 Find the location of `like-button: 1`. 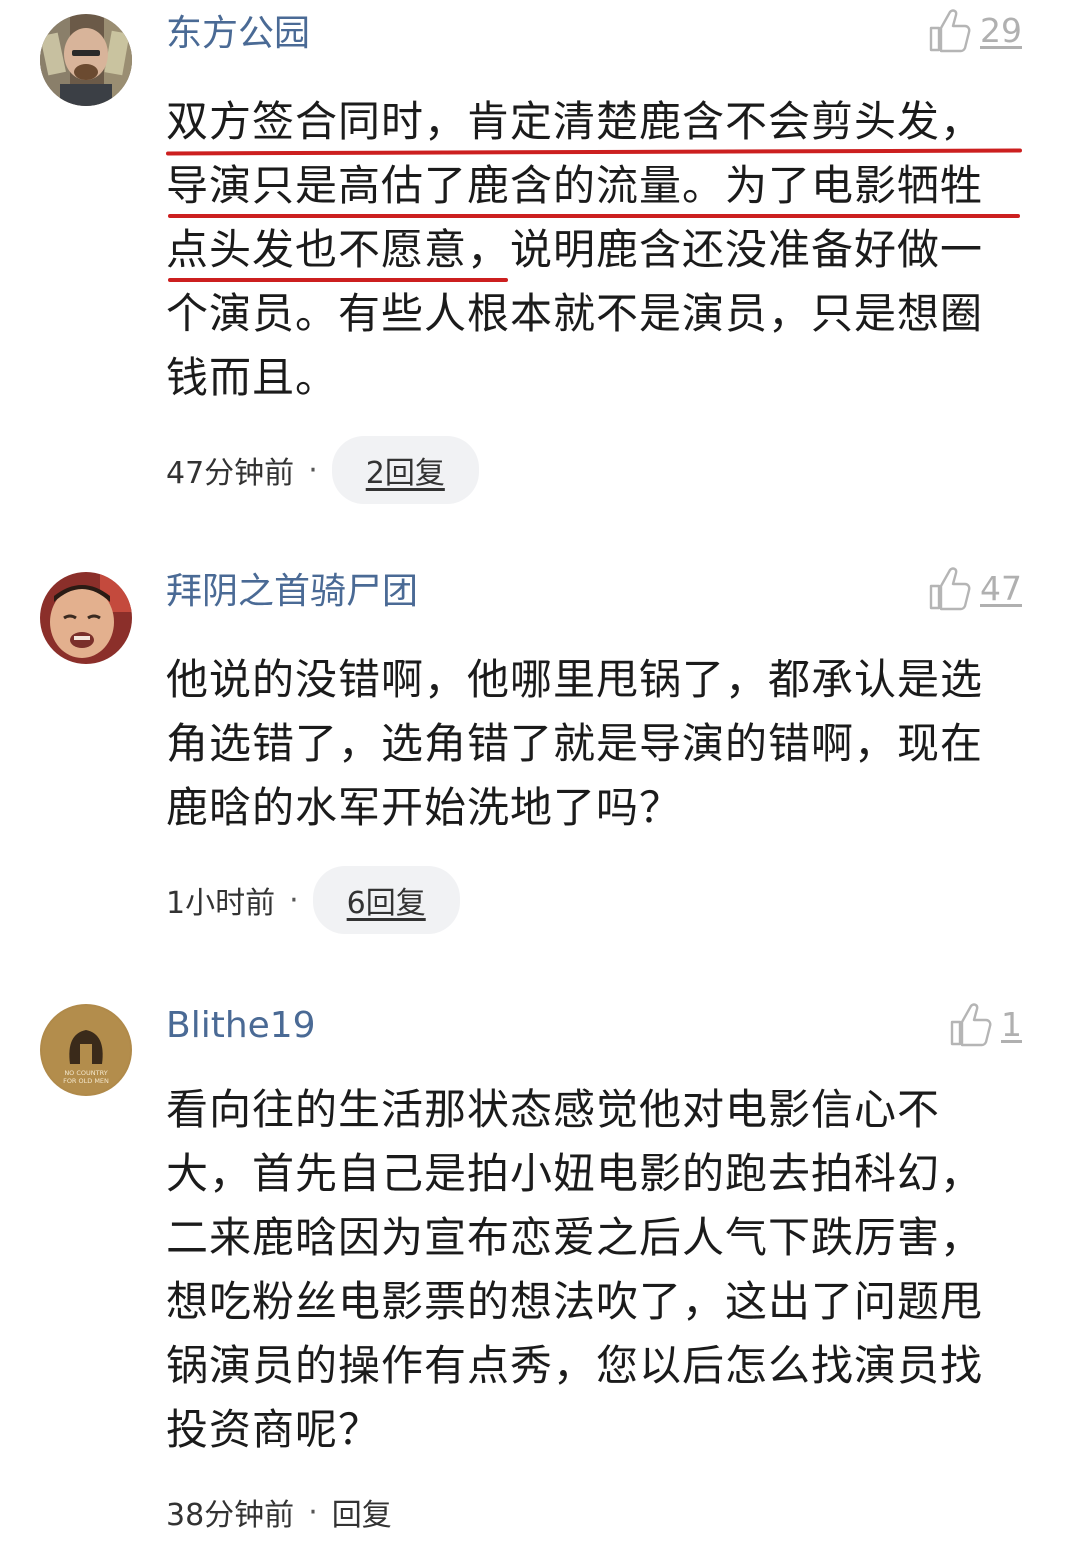

like-button: 1 is located at coordinates (985, 1025).